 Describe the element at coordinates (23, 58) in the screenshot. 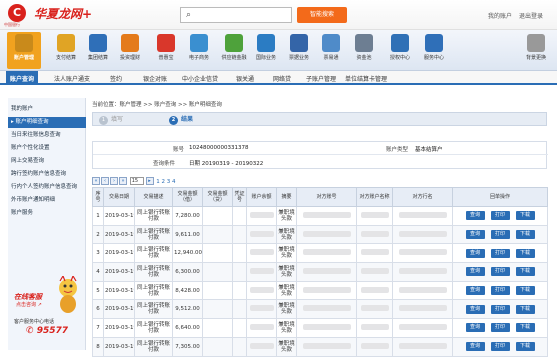

I see `nav-item-label: 账户管理` at that location.